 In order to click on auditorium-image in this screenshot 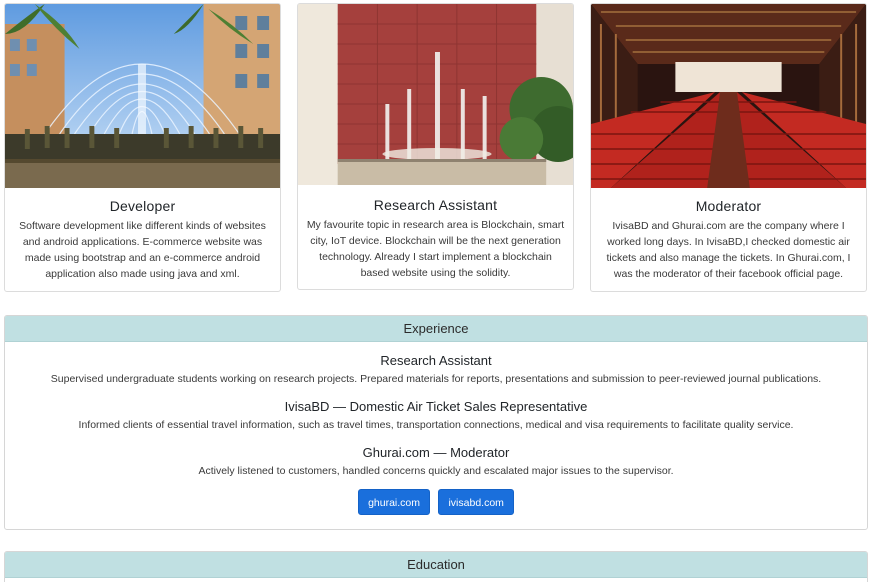, I will do `click(728, 96)`.